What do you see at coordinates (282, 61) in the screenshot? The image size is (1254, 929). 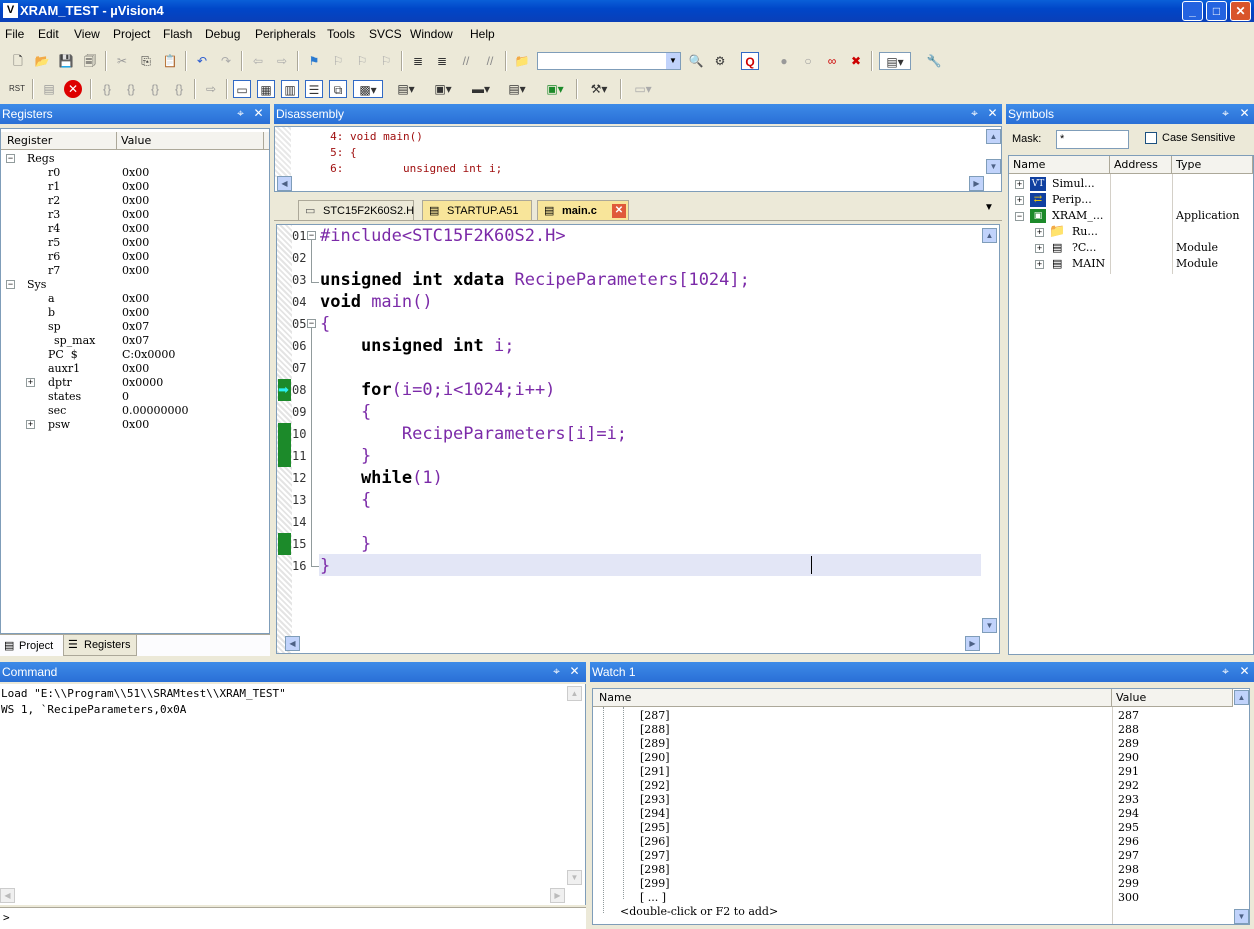 I see `forward-icon: ⇨` at bounding box center [282, 61].